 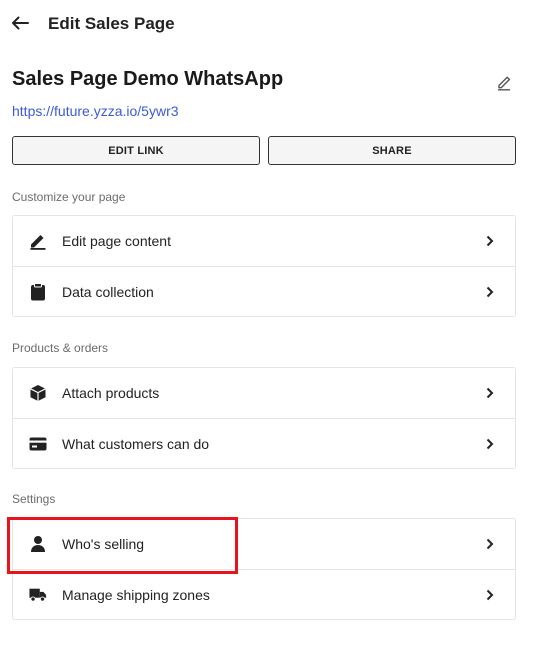 I want to click on section-label-settings: Settings, so click(x=34, y=499).